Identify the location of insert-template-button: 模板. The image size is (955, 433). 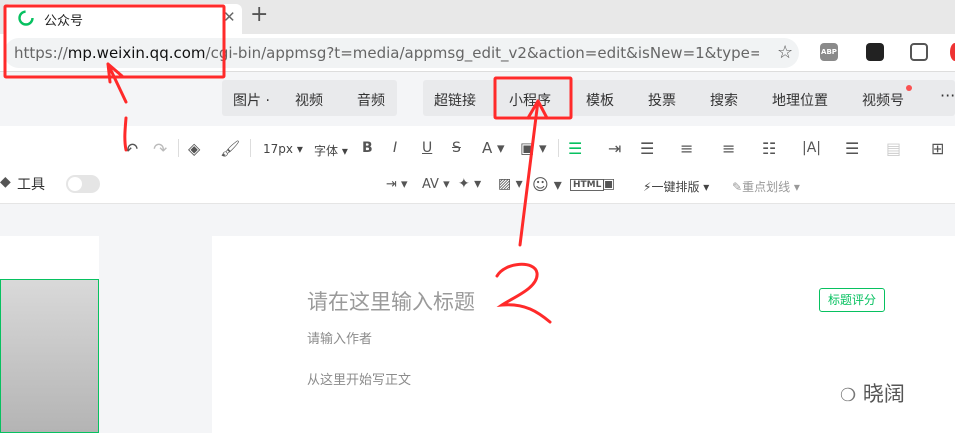
(600, 100).